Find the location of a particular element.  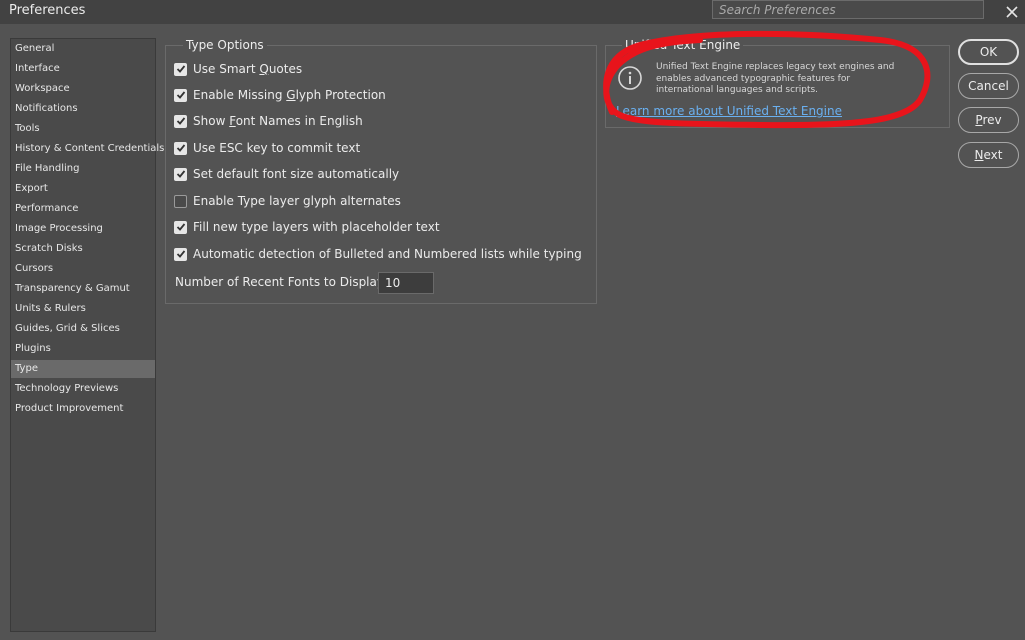

sidebar-item-cursors: Cursors is located at coordinates (83, 269).